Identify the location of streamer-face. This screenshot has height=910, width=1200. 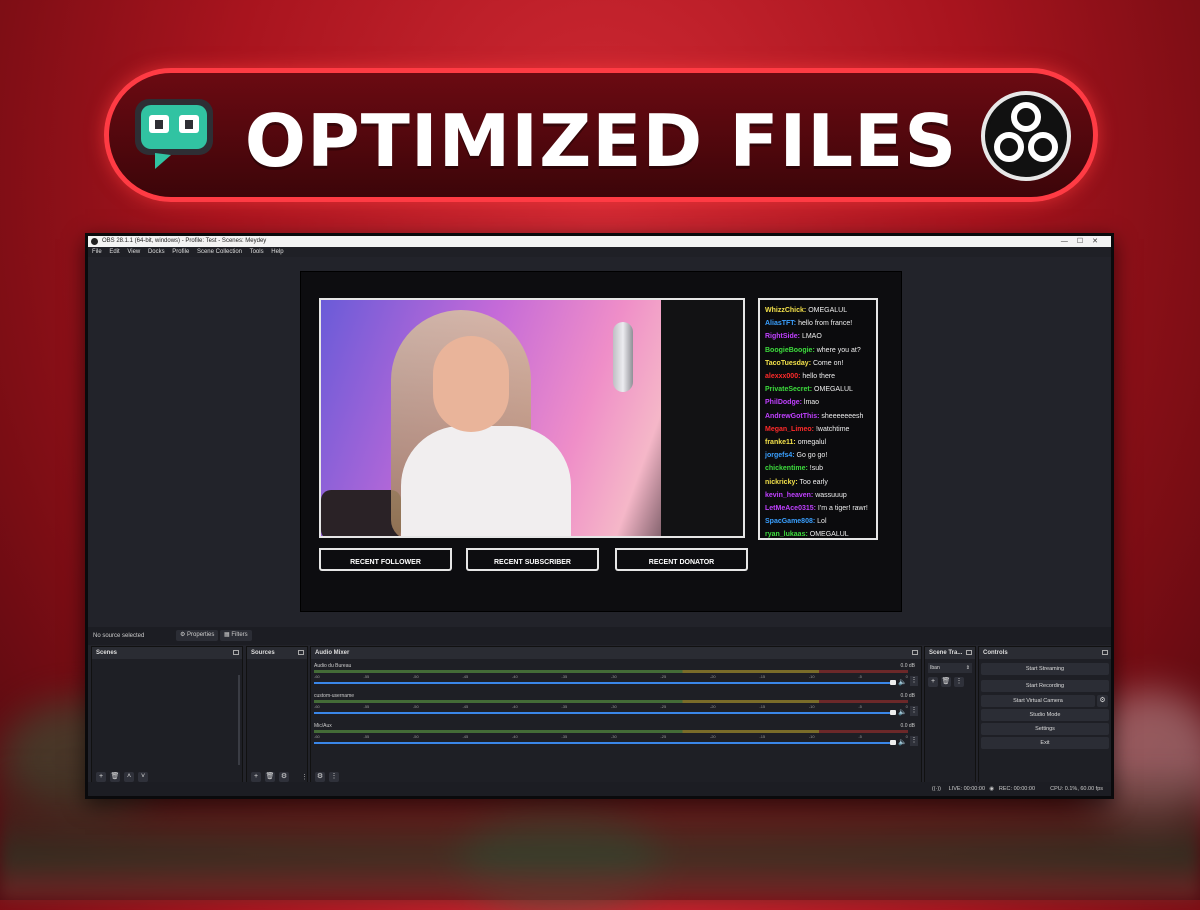
(471, 384).